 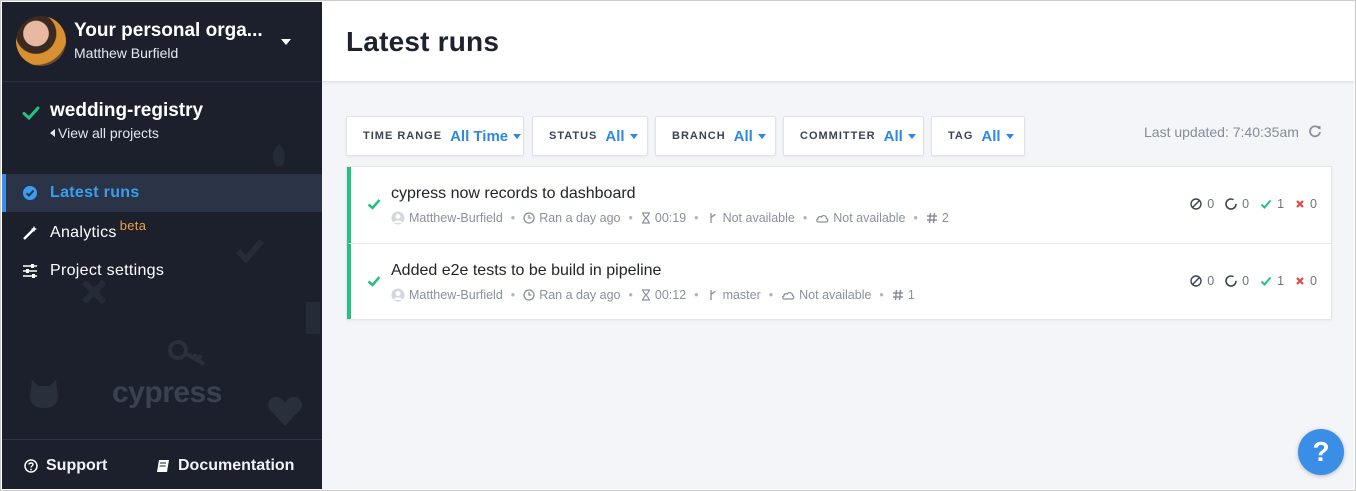 I want to click on filter-label: BRANCH, so click(x=699, y=136).